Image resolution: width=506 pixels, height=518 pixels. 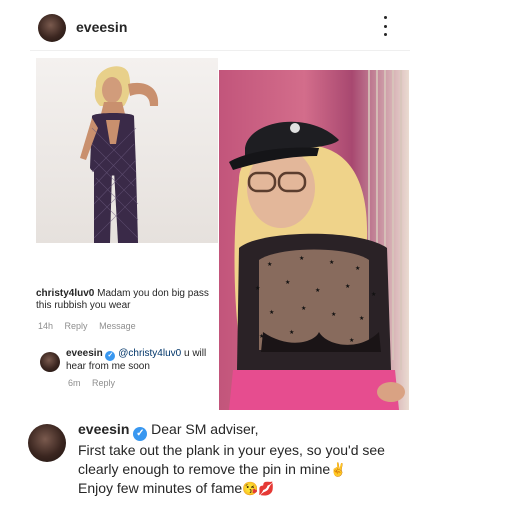 What do you see at coordinates (46, 326) in the screenshot?
I see `comment-1-time: 14h` at bounding box center [46, 326].